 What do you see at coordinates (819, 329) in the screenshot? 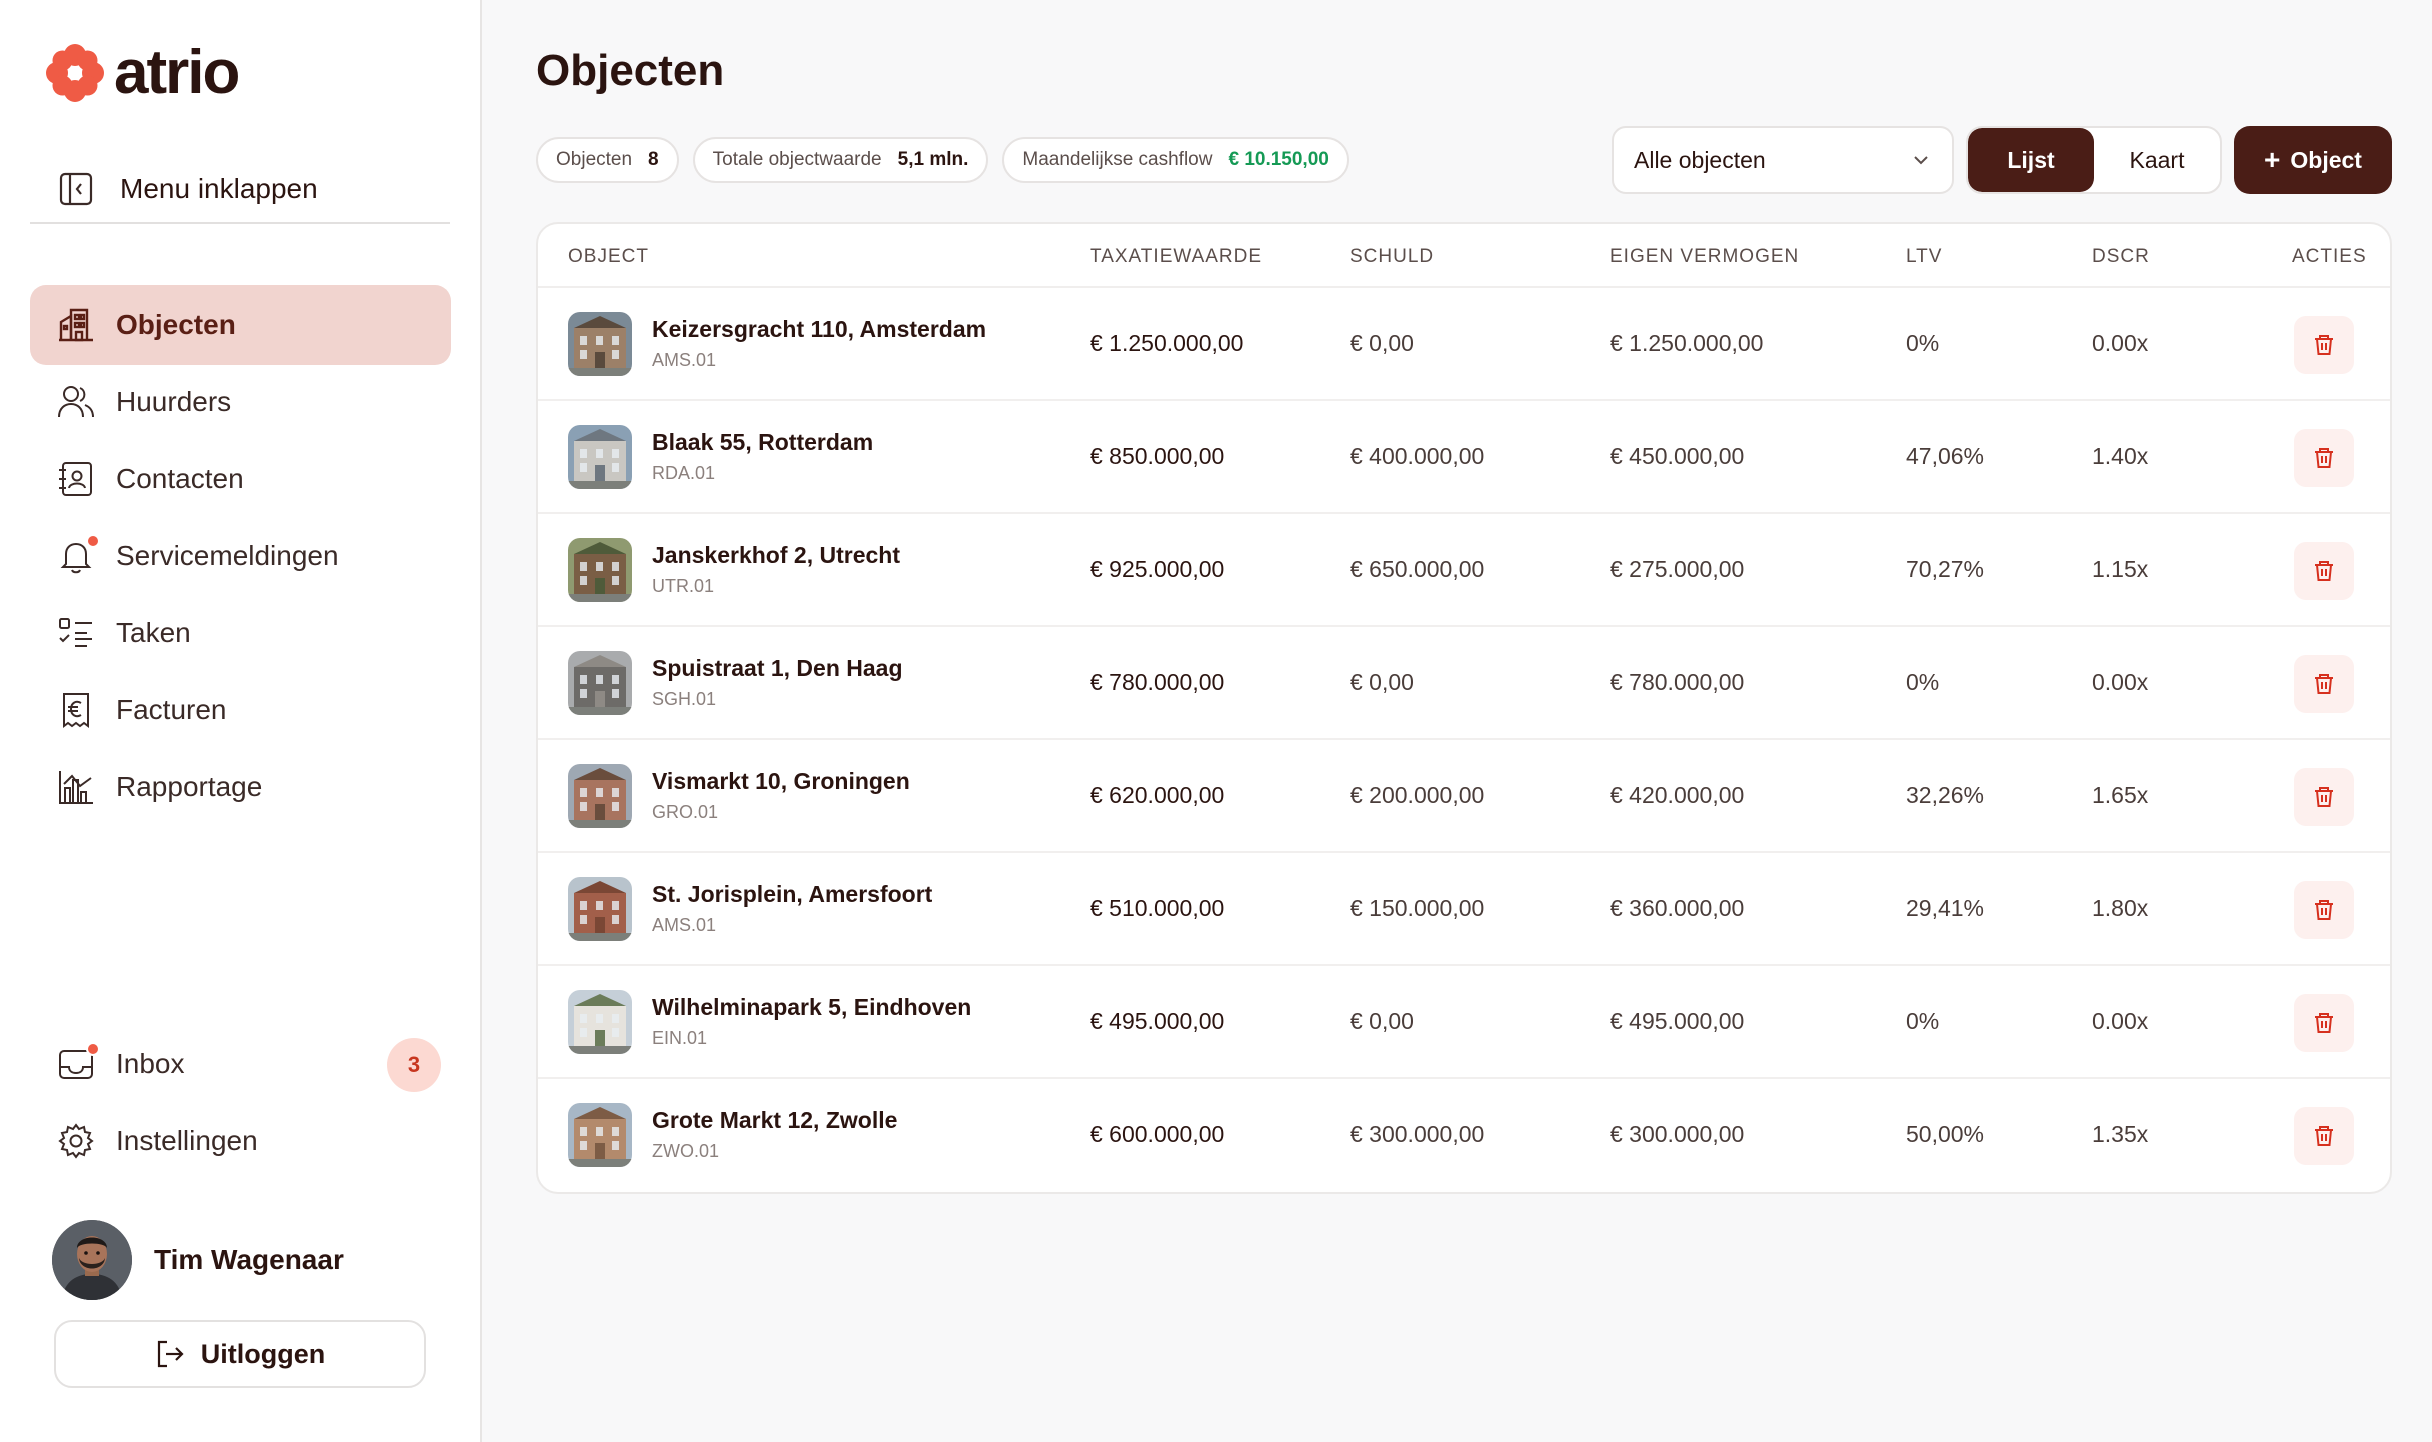
I see `object-name: Keizersgracht 110, Amsterdam` at bounding box center [819, 329].